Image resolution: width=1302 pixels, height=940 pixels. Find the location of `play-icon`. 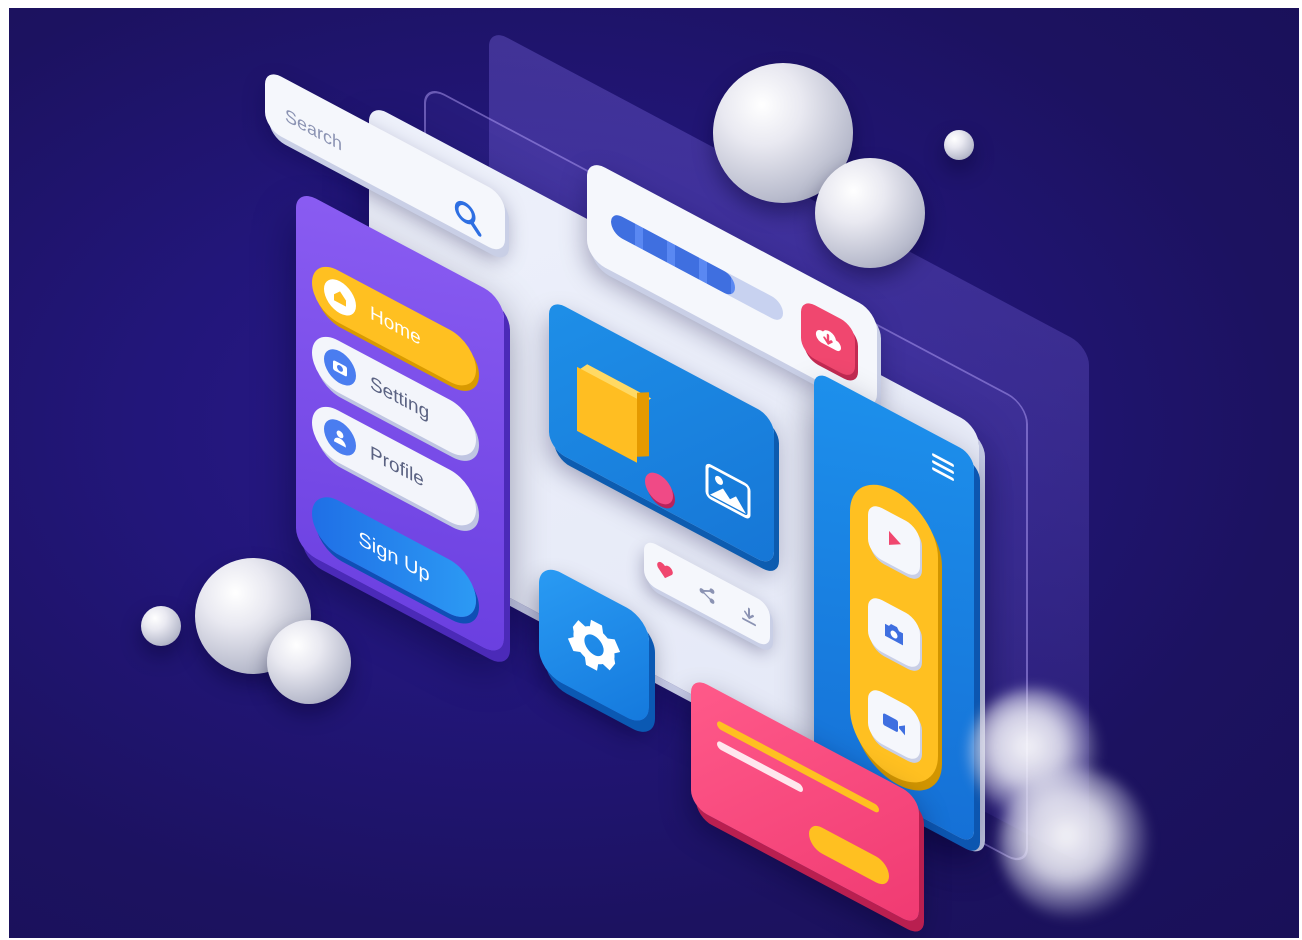

play-icon is located at coordinates (895, 537).